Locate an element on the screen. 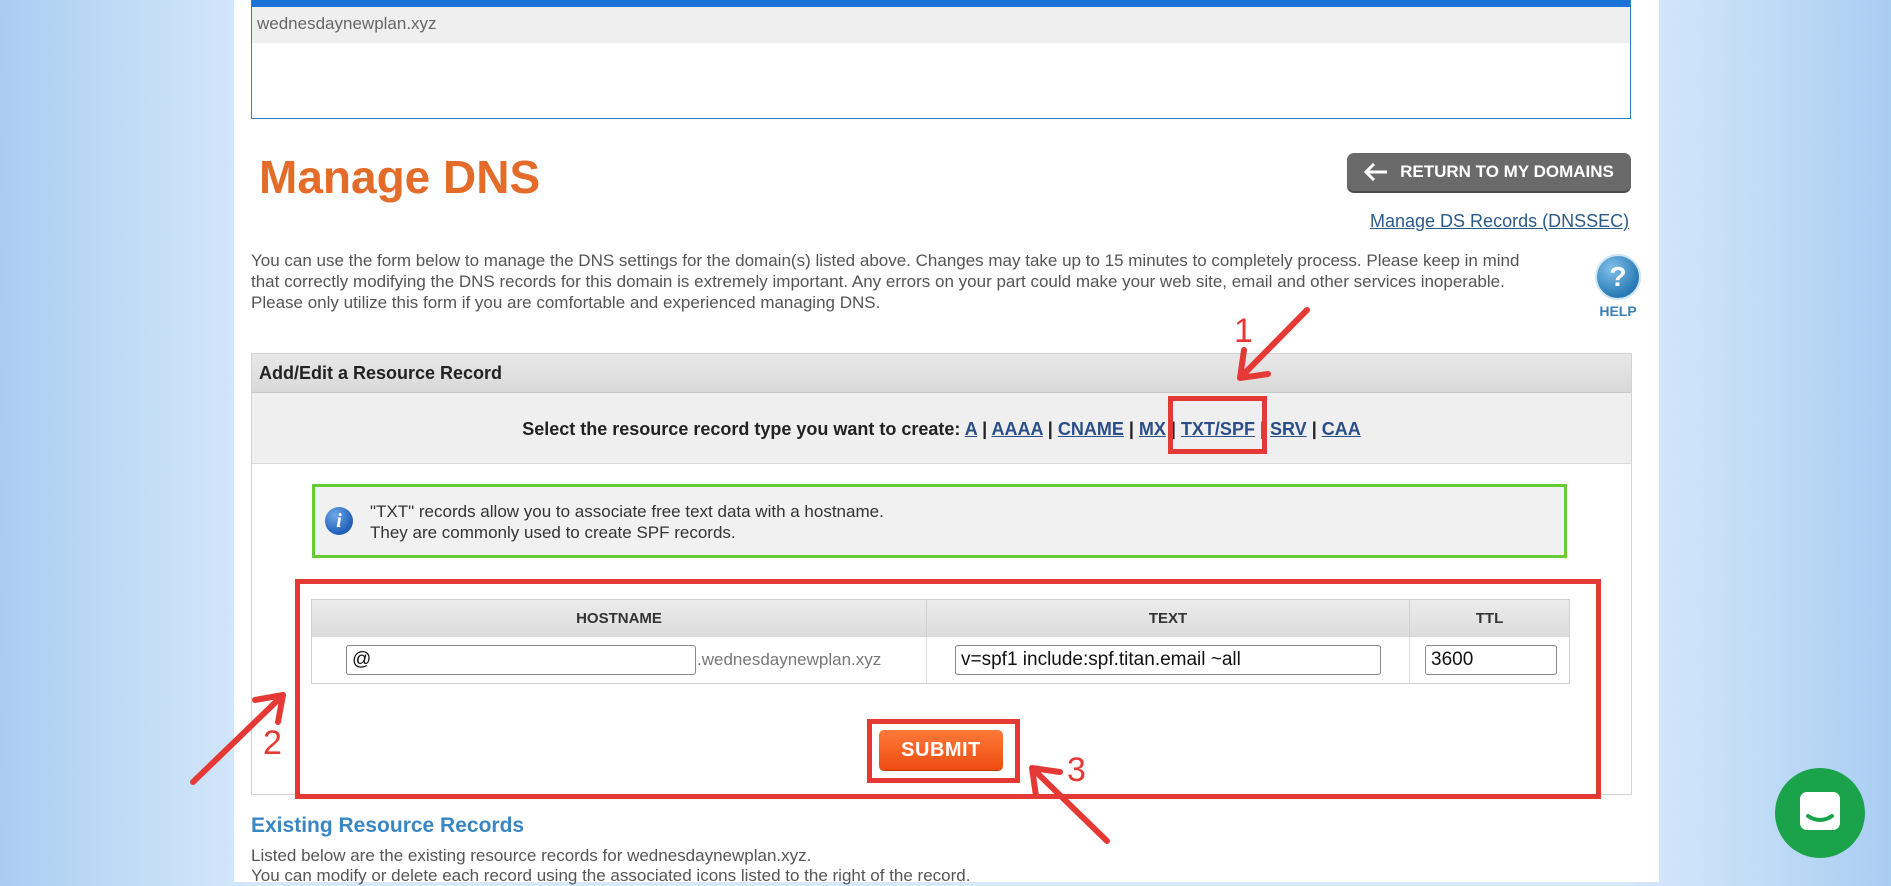 The width and height of the screenshot is (1891, 886). chat-launcher-button is located at coordinates (1820, 813).